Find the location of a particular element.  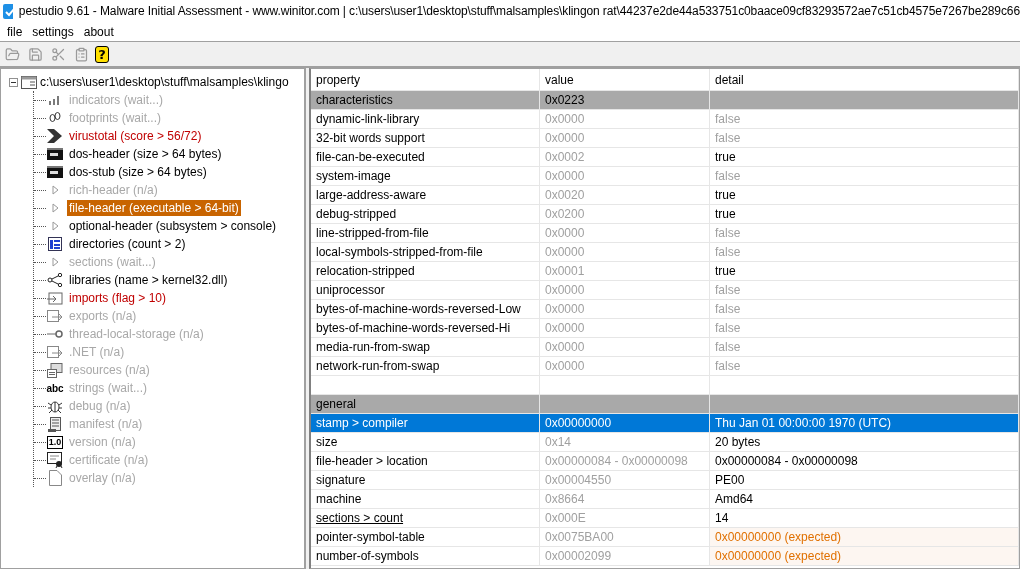

certificate-icon is located at coordinates (55, 460).